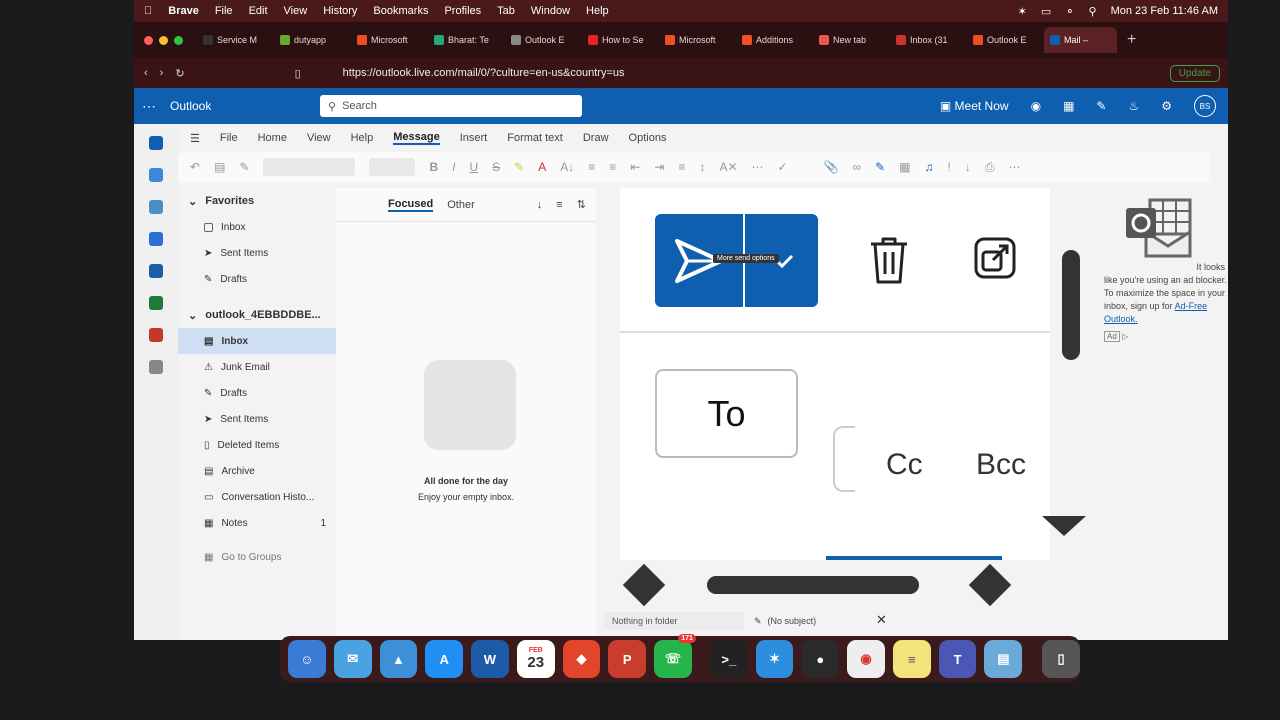 This screenshot has height=720, width=1280. Describe the element at coordinates (156, 143) in the screenshot. I see `mail-icon` at that location.